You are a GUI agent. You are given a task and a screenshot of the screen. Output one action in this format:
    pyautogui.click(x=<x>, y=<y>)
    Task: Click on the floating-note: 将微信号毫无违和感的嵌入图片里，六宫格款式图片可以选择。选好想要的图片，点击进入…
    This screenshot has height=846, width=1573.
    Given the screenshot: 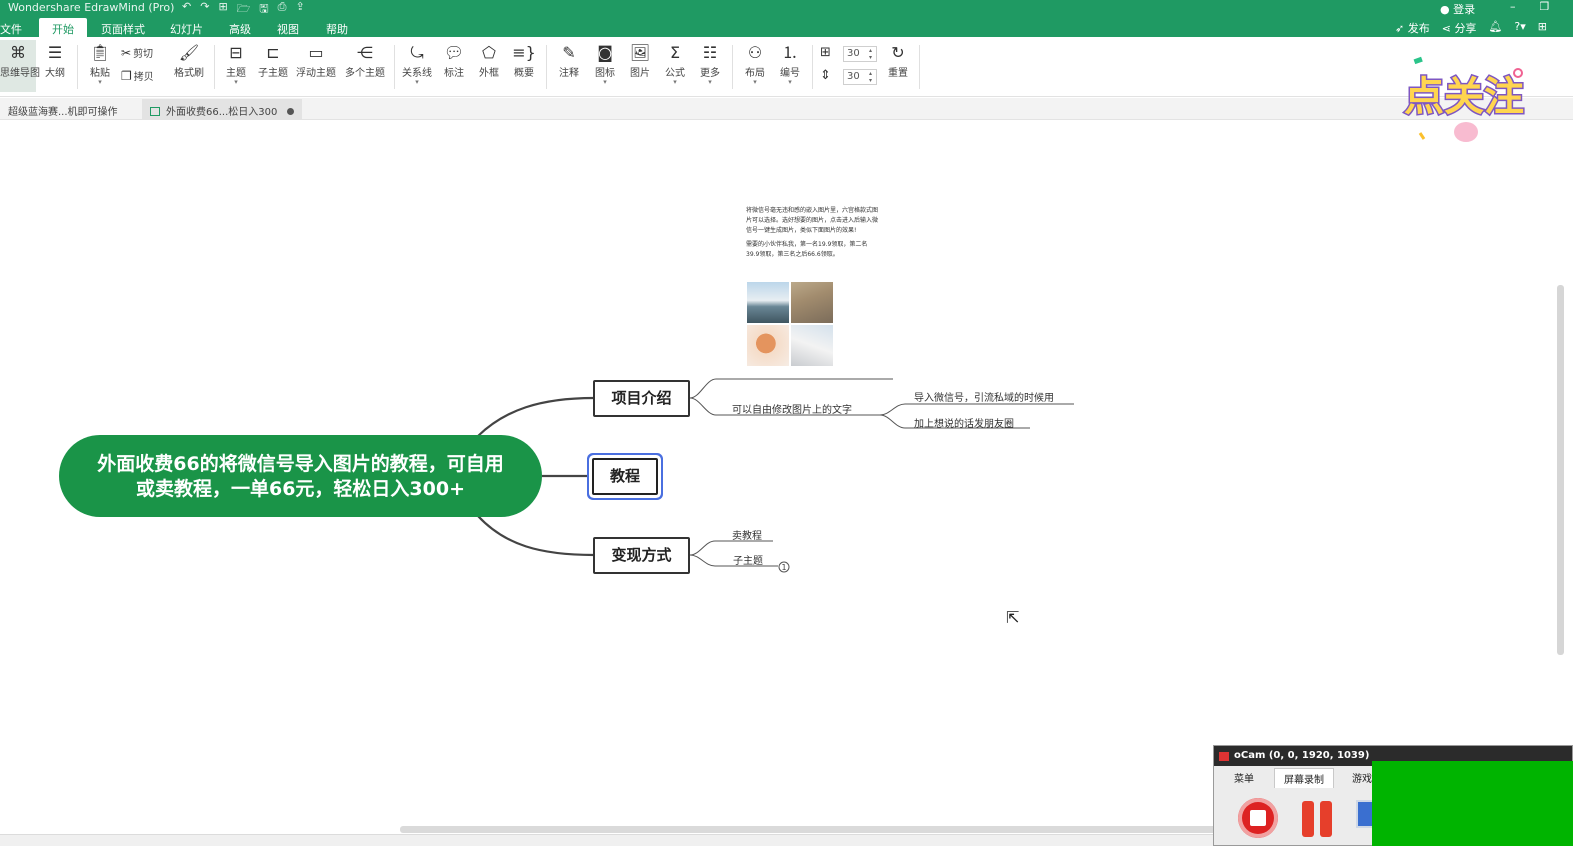 What is the action you would take?
    pyautogui.click(x=813, y=235)
    